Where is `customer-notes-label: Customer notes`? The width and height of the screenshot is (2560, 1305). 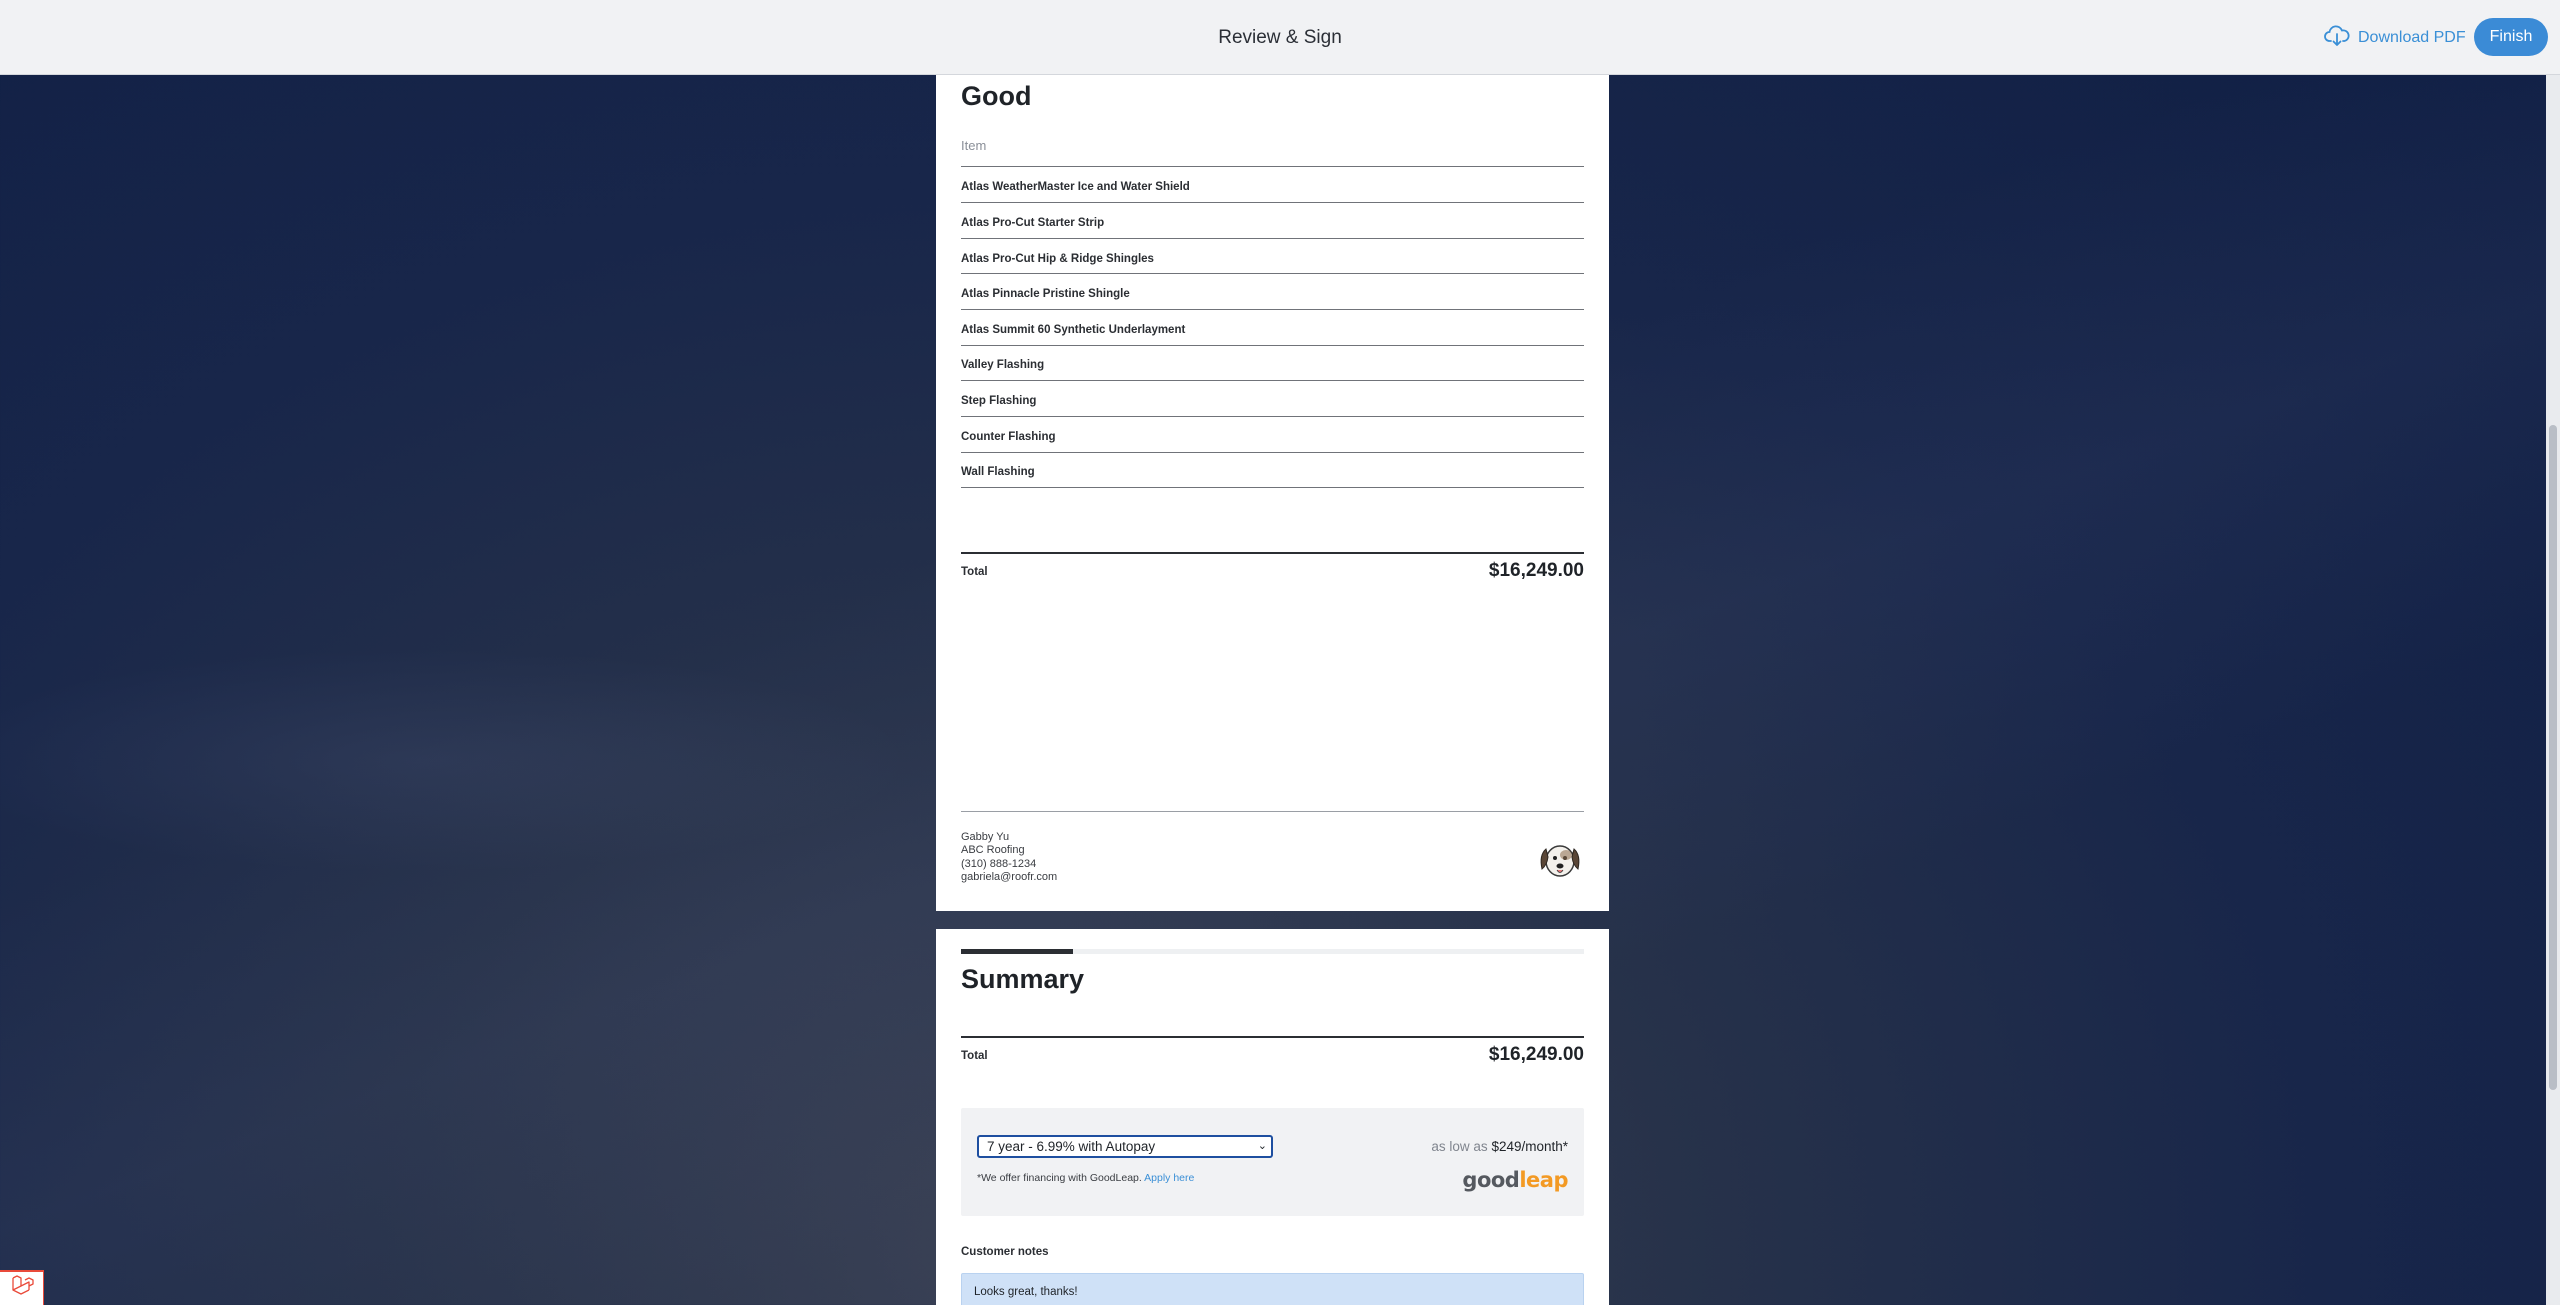 customer-notes-label: Customer notes is located at coordinates (1005, 1252).